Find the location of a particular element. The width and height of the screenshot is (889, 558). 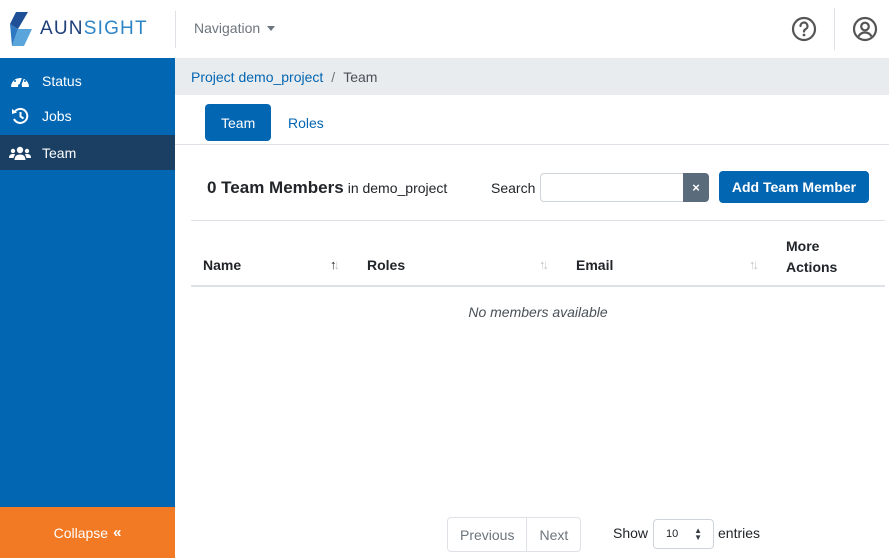

navigation-dropdown: Navigation is located at coordinates (235, 28).